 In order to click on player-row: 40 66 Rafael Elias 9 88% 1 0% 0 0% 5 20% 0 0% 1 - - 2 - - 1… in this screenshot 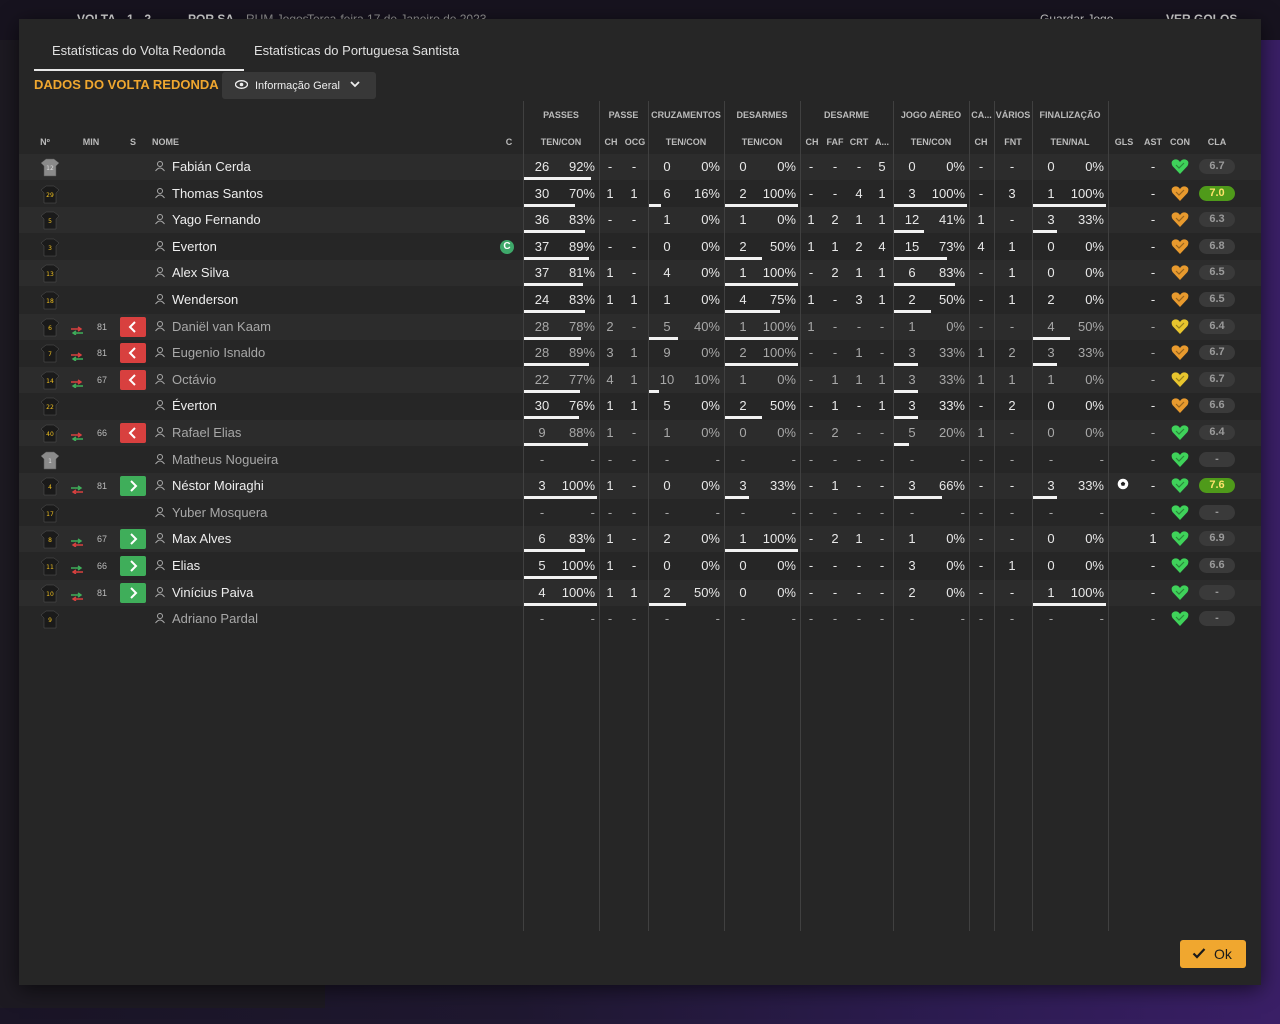, I will do `click(640, 433)`.